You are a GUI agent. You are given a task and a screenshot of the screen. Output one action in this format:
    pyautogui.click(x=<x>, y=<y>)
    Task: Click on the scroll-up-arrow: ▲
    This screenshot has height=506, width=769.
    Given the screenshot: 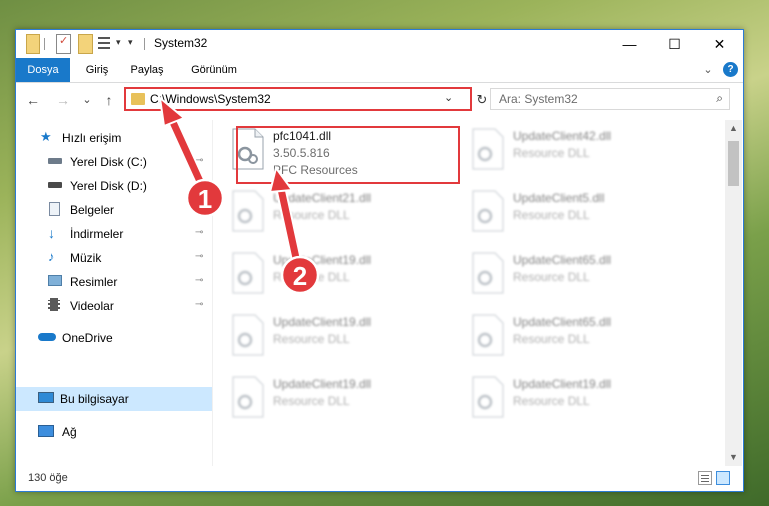 What is the action you would take?
    pyautogui.click(x=733, y=128)
    